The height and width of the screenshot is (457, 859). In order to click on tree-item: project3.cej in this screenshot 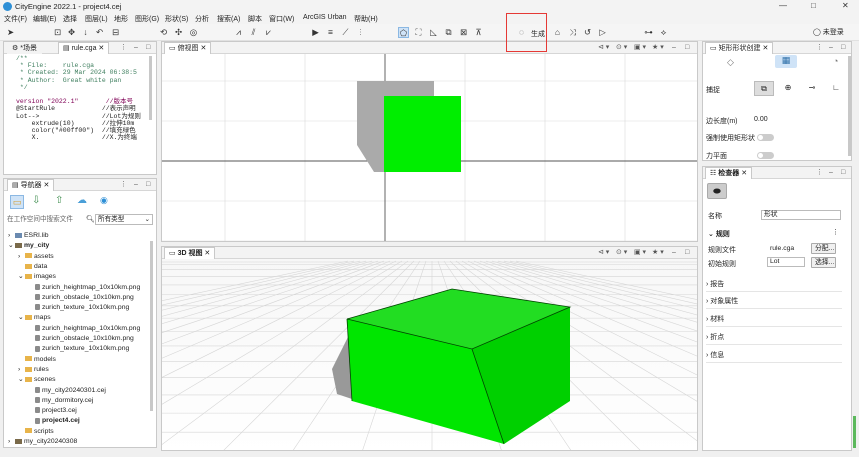, I will do `click(52, 411)`.